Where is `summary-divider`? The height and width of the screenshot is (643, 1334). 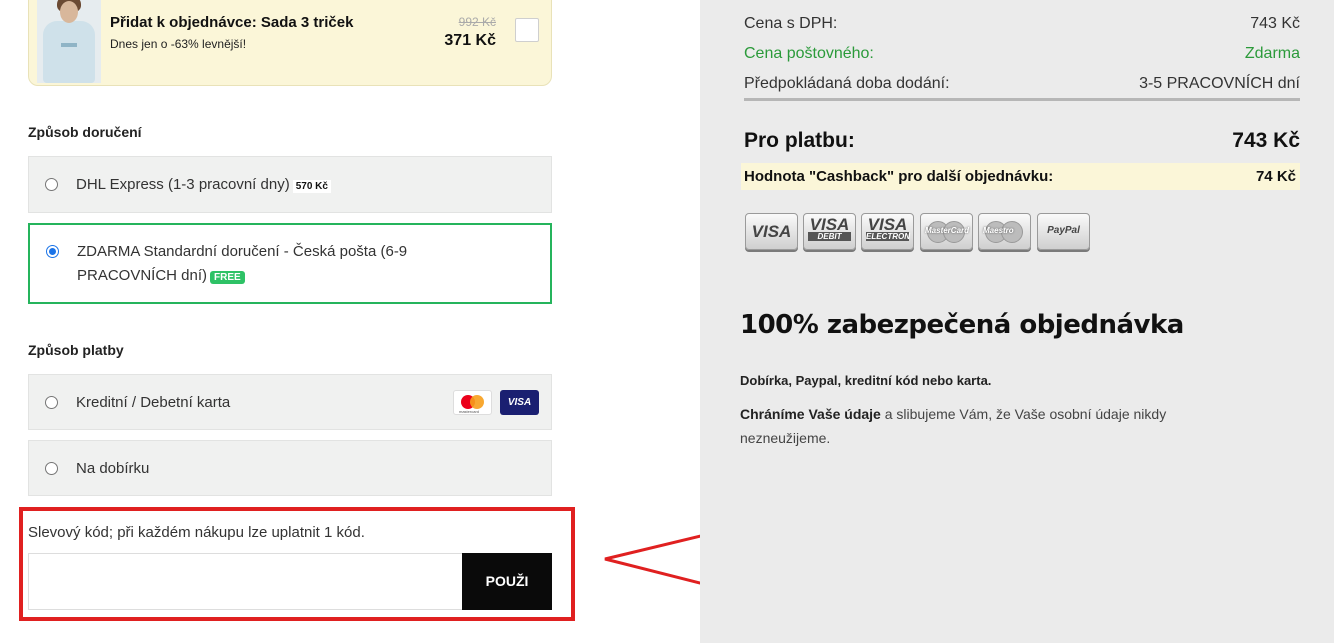 summary-divider is located at coordinates (1022, 99).